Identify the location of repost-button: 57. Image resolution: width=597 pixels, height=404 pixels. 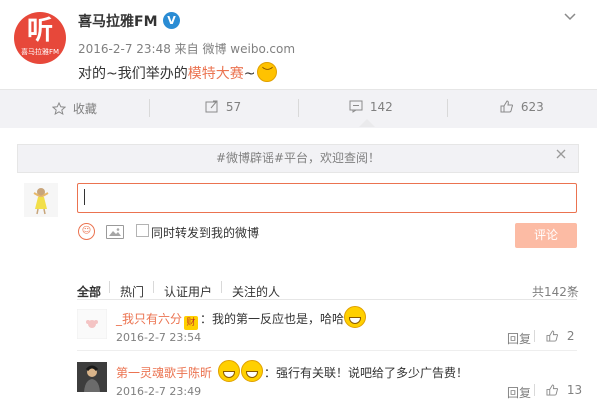
(223, 107).